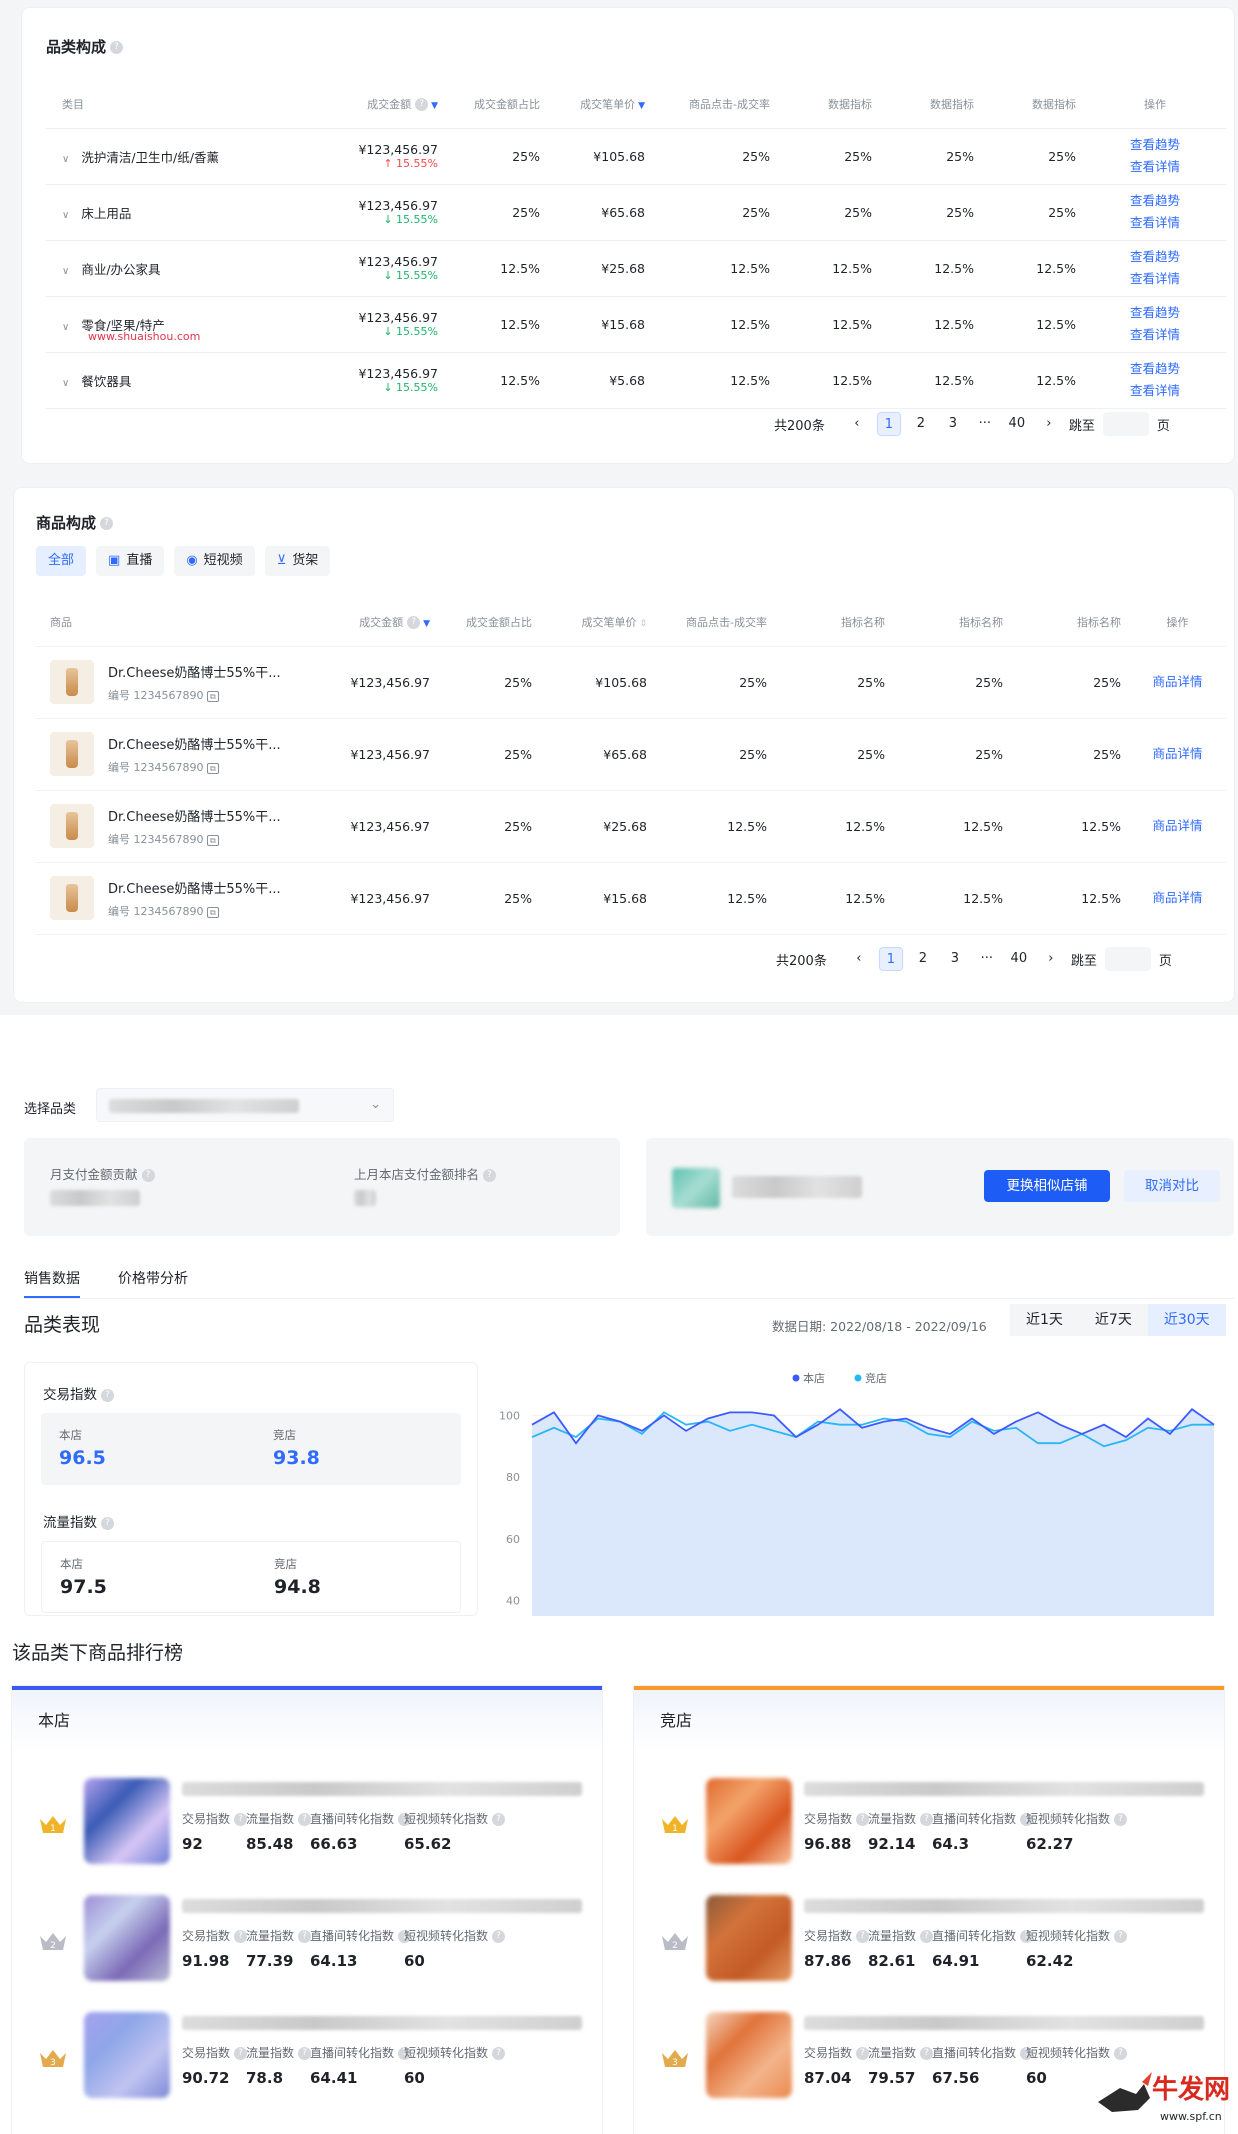 The height and width of the screenshot is (2134, 1238). Describe the element at coordinates (1186, 1320) in the screenshot. I see `range-30d: 近30天` at that location.